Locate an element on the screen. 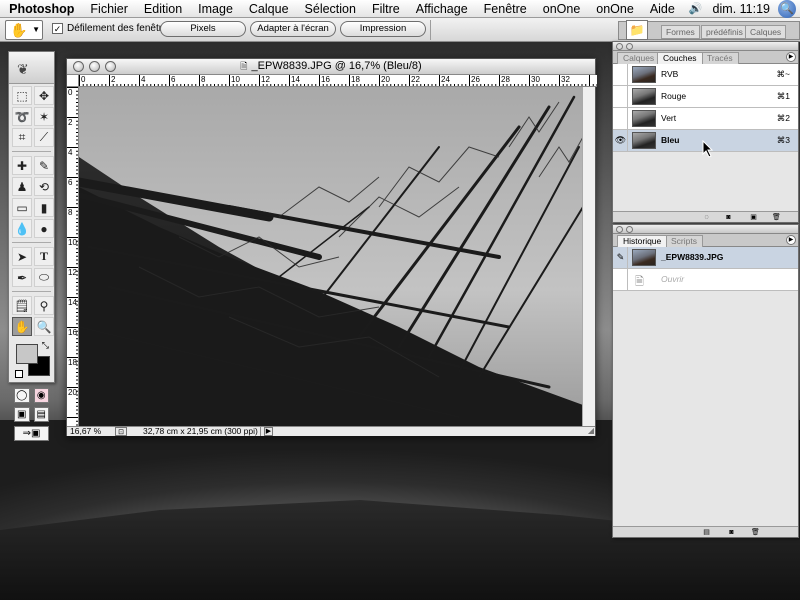  menu-onone-2: onOne is located at coordinates (615, 9).